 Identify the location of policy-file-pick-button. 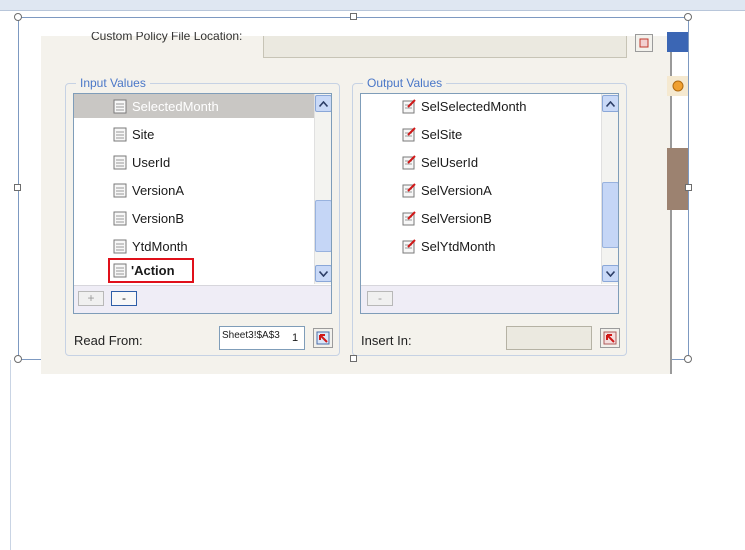
(644, 43).